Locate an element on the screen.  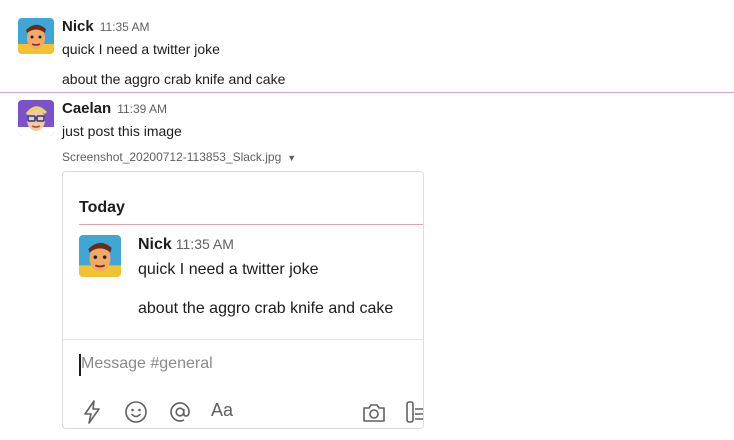
chevron-down-icon: ▼ is located at coordinates (291, 158).